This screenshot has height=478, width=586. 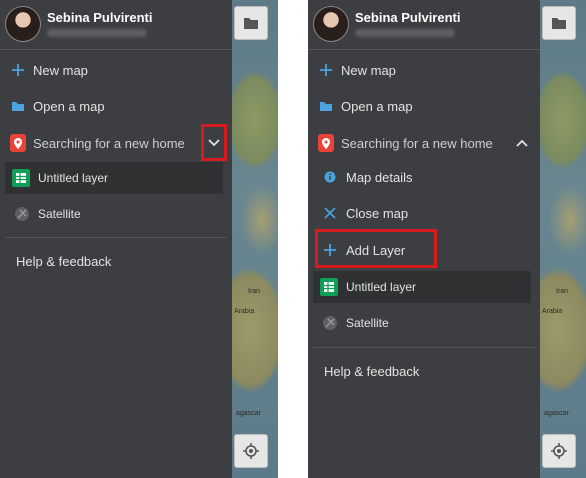 I want to click on close-map-label: Close map, so click(x=377, y=213).